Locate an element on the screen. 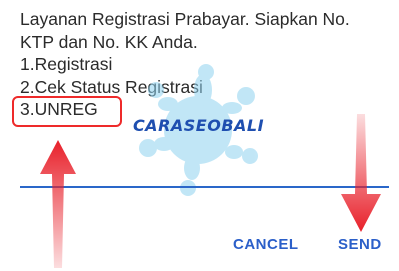 This screenshot has height=271, width=399. arrow-down-icon is located at coordinates (361, 173).